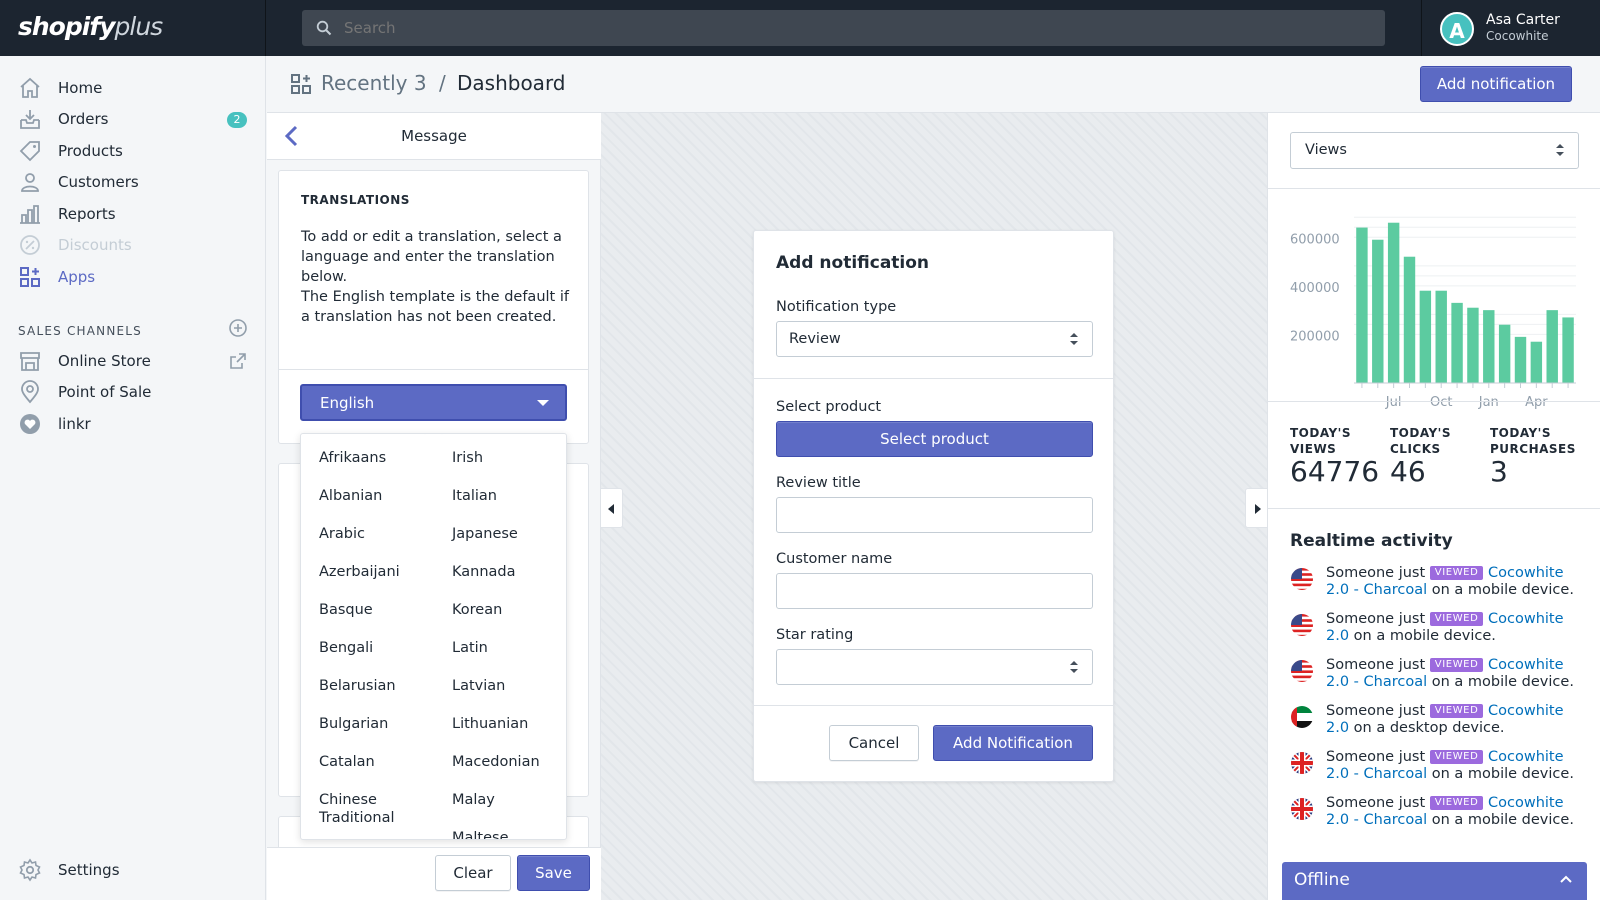  What do you see at coordinates (355, 200) in the screenshot?
I see `translations-heading: TRANSLATIONS` at bounding box center [355, 200].